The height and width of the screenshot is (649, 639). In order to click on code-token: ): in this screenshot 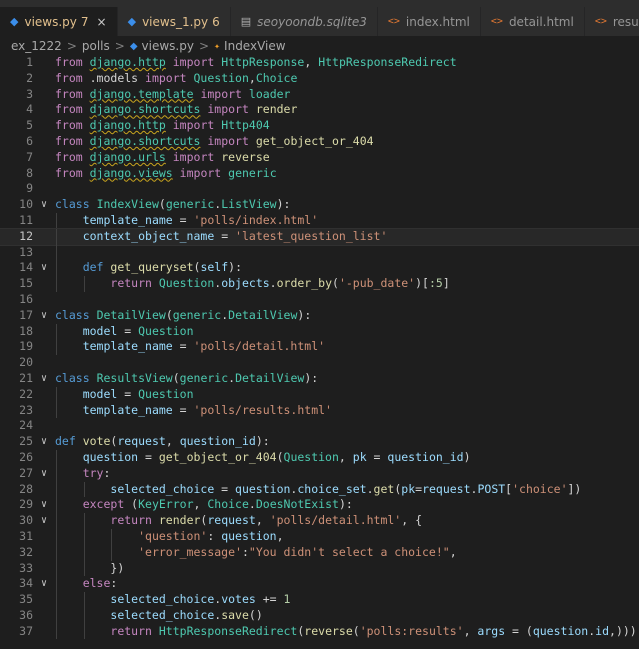, I will do `click(283, 204)`.